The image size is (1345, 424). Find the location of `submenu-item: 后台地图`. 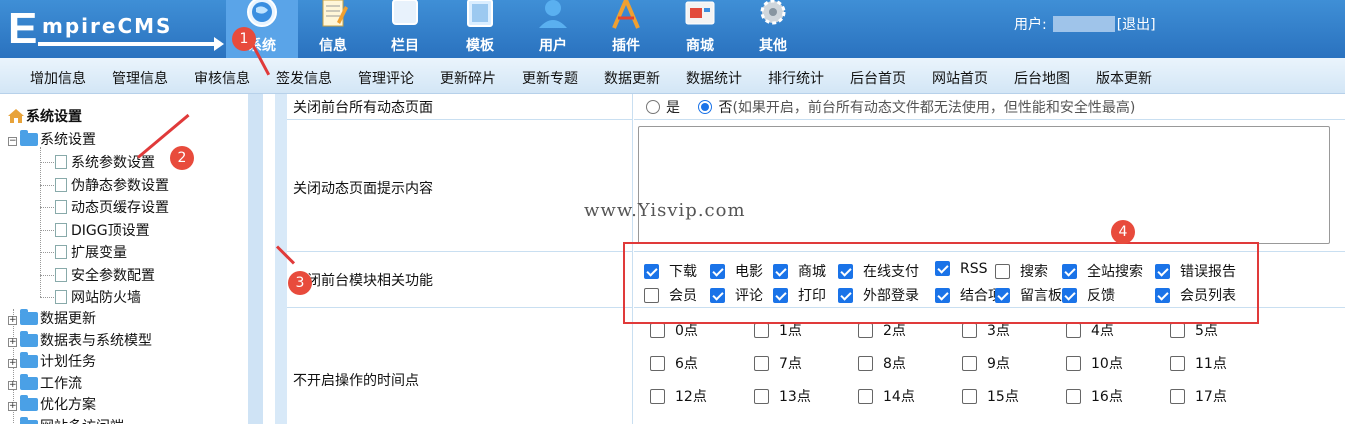

submenu-item: 后台地图 is located at coordinates (1042, 78).